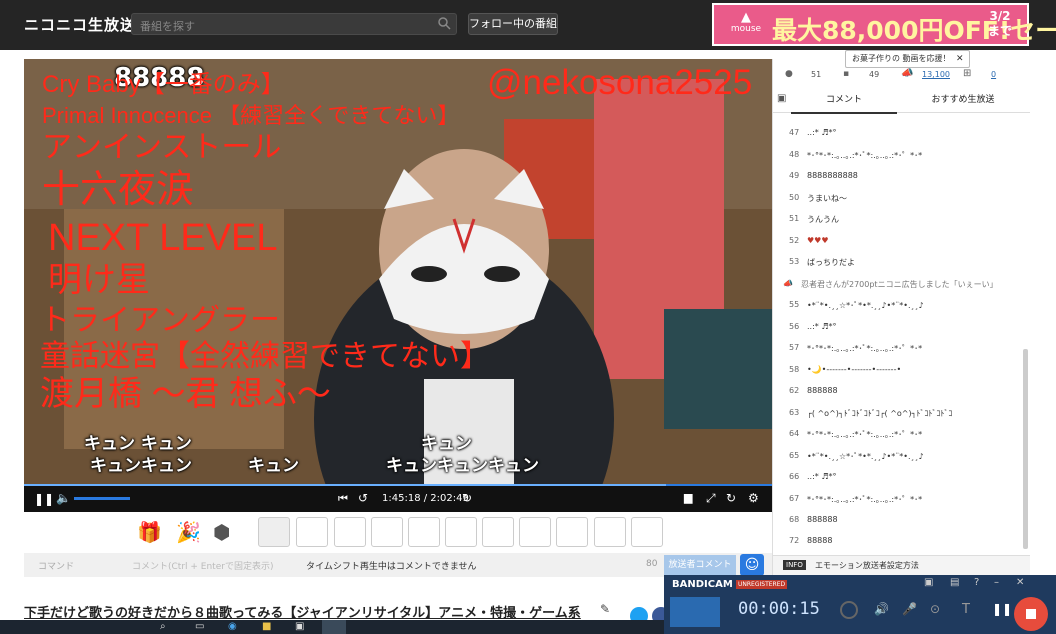 Image resolution: width=1056 pixels, height=634 pixels. I want to click on folder-icon: ■, so click(266, 626).